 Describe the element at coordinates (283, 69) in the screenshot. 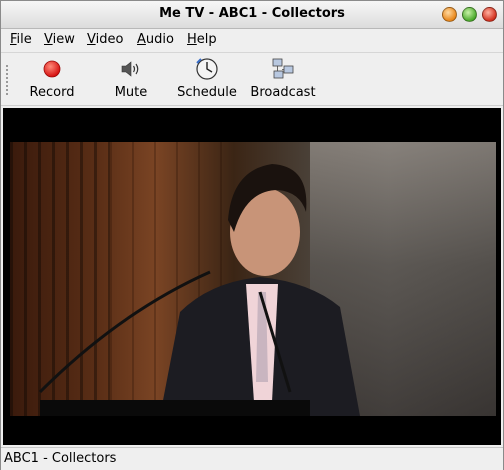

I see `network-icon` at that location.